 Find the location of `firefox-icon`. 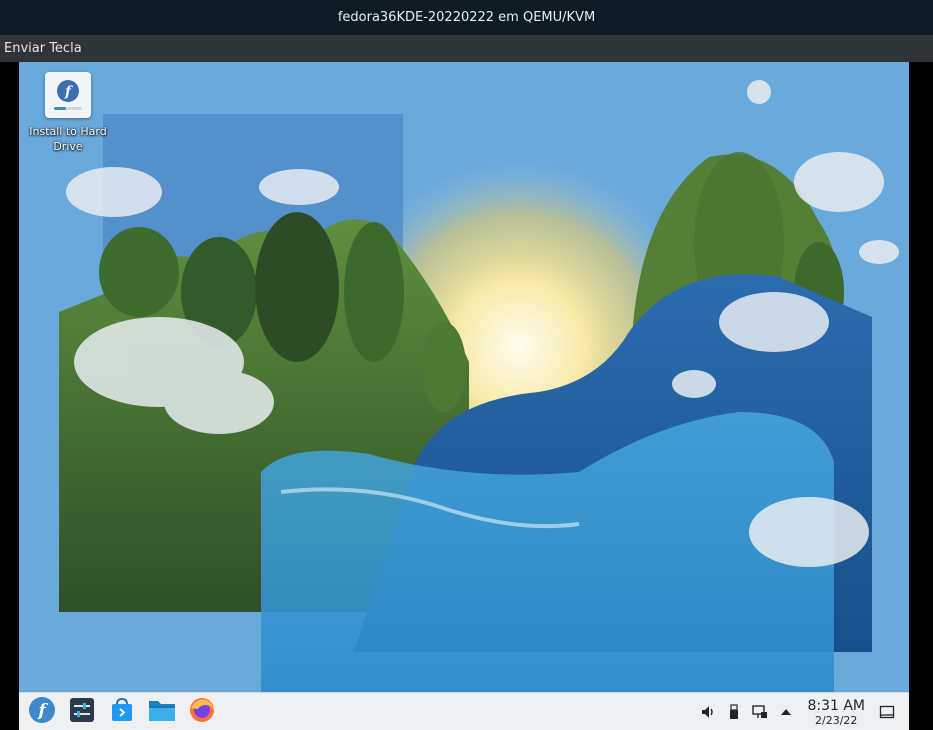

firefox-icon is located at coordinates (202, 712).